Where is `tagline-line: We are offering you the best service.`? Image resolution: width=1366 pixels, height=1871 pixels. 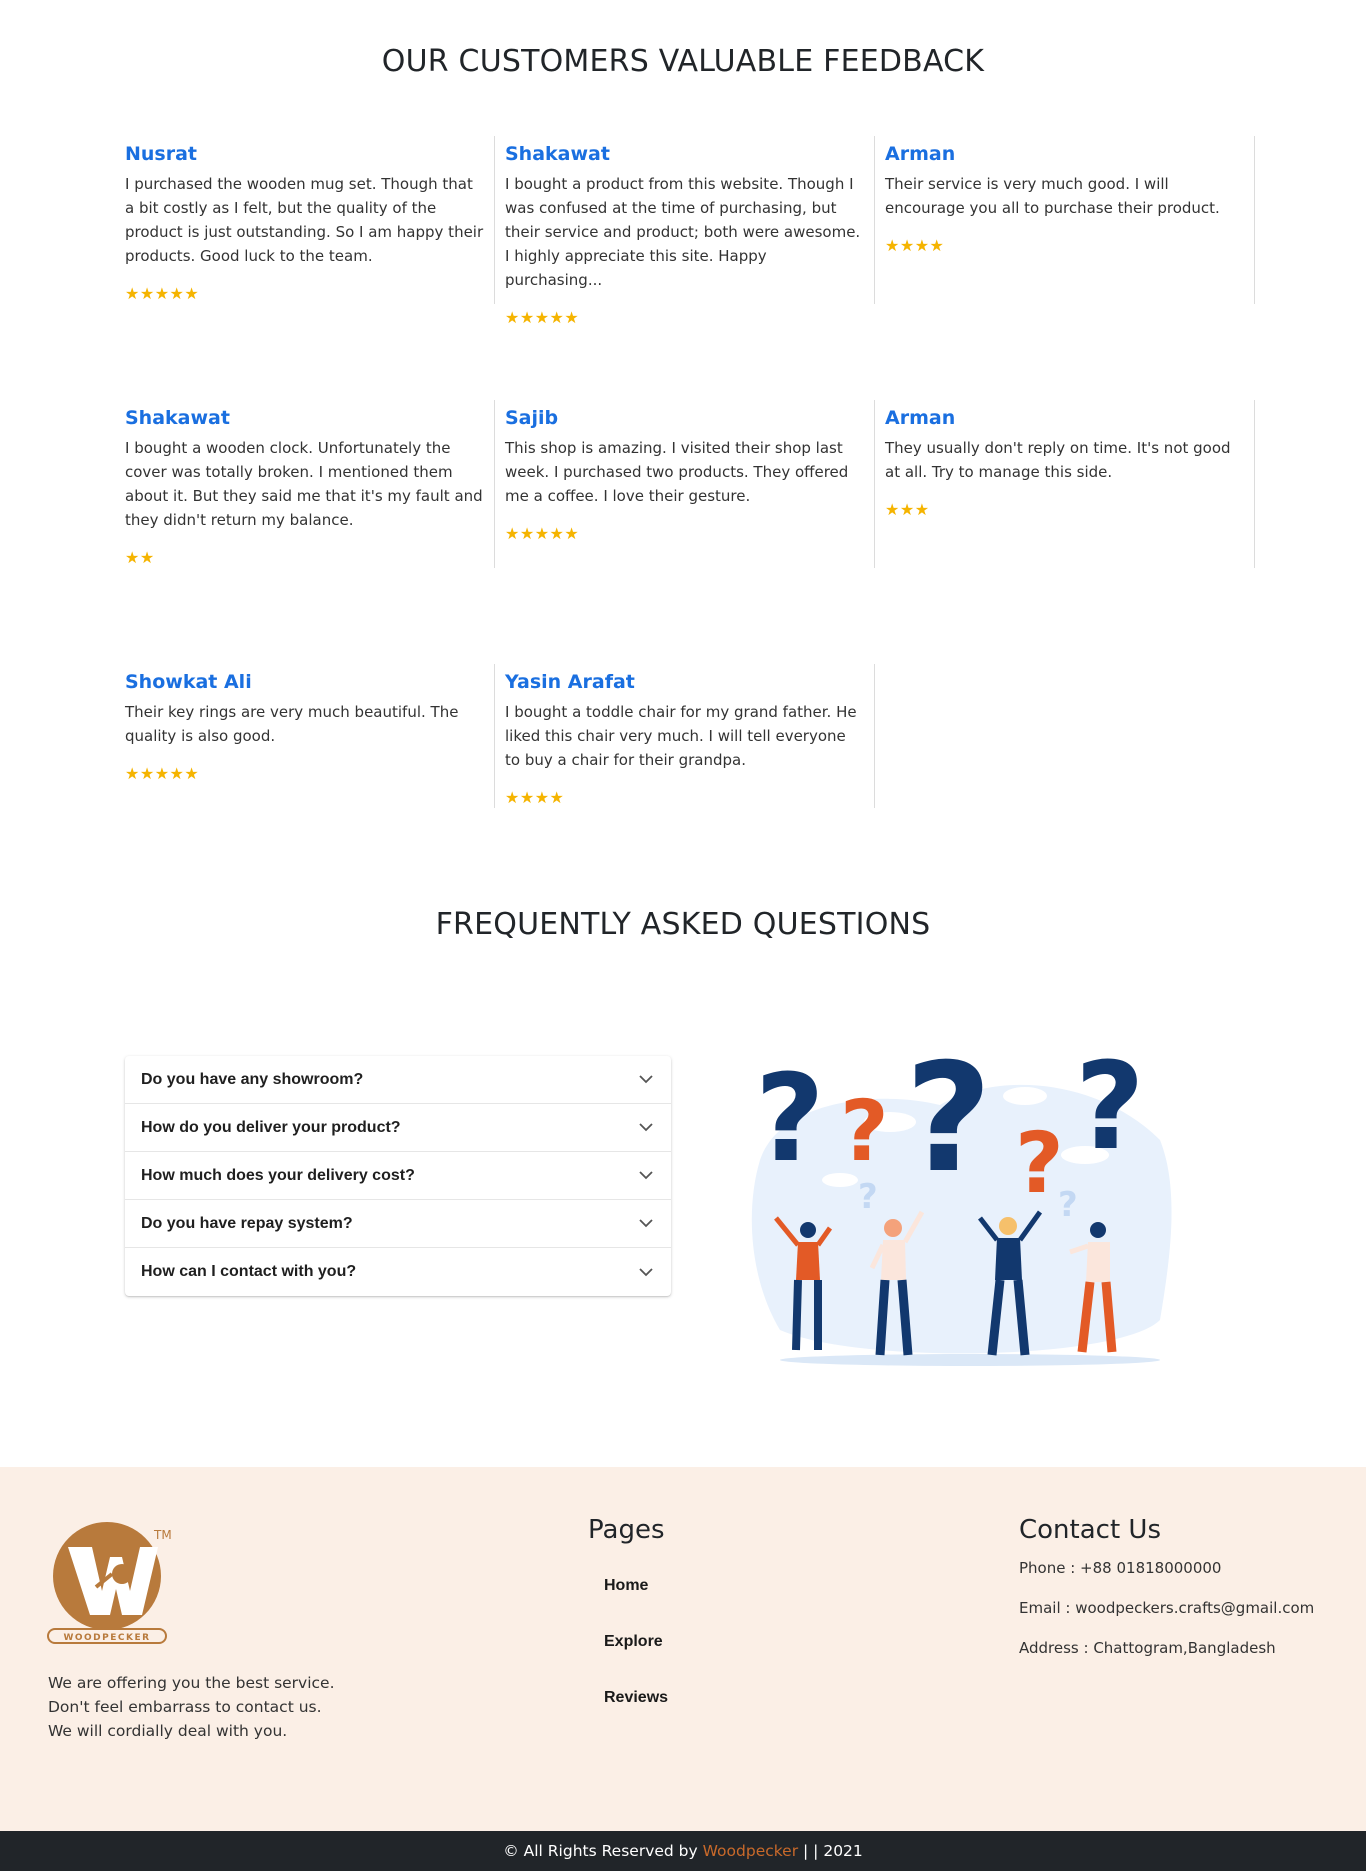
tagline-line: We are offering you the best service. is located at coordinates (191, 1683).